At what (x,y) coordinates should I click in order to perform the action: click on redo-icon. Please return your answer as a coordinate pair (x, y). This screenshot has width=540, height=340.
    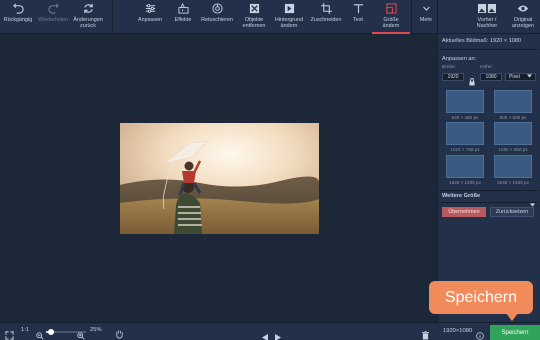
    Looking at the image, I should click on (53, 8).